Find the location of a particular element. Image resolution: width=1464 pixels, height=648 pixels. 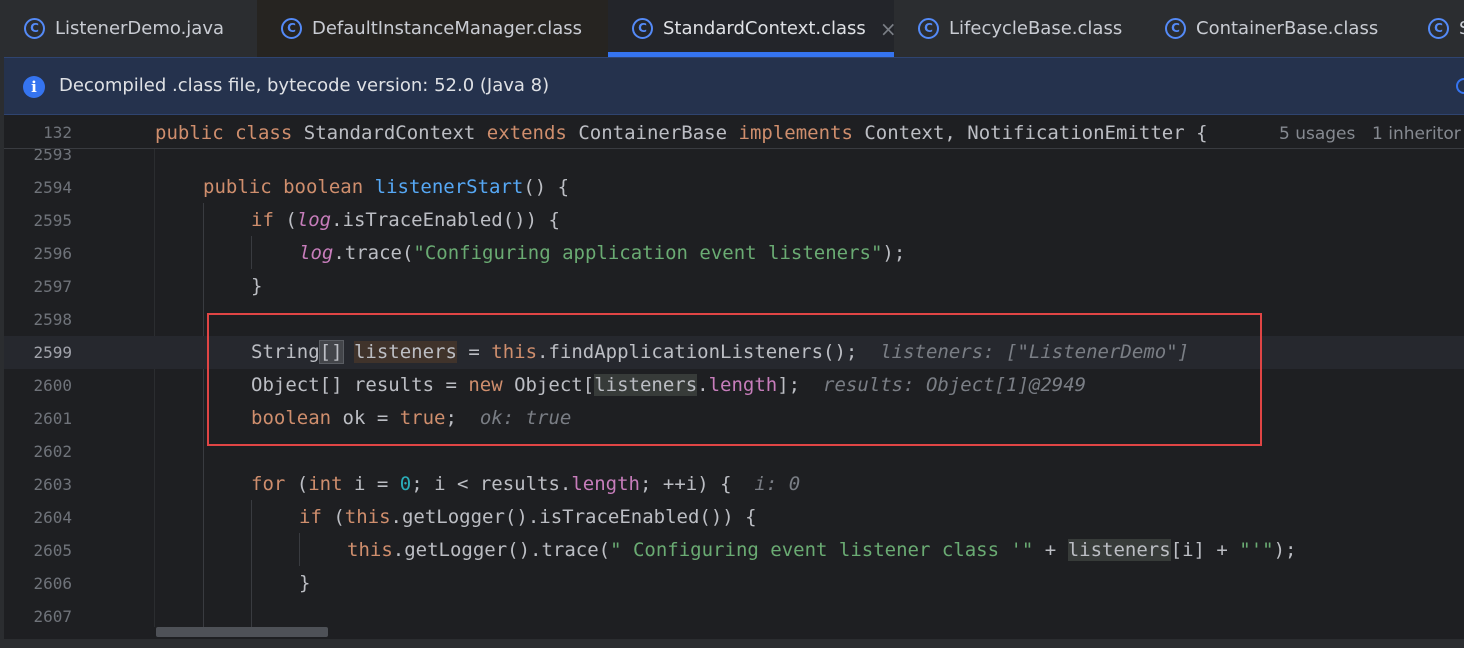

line-number: 2604 is located at coordinates (52, 517).